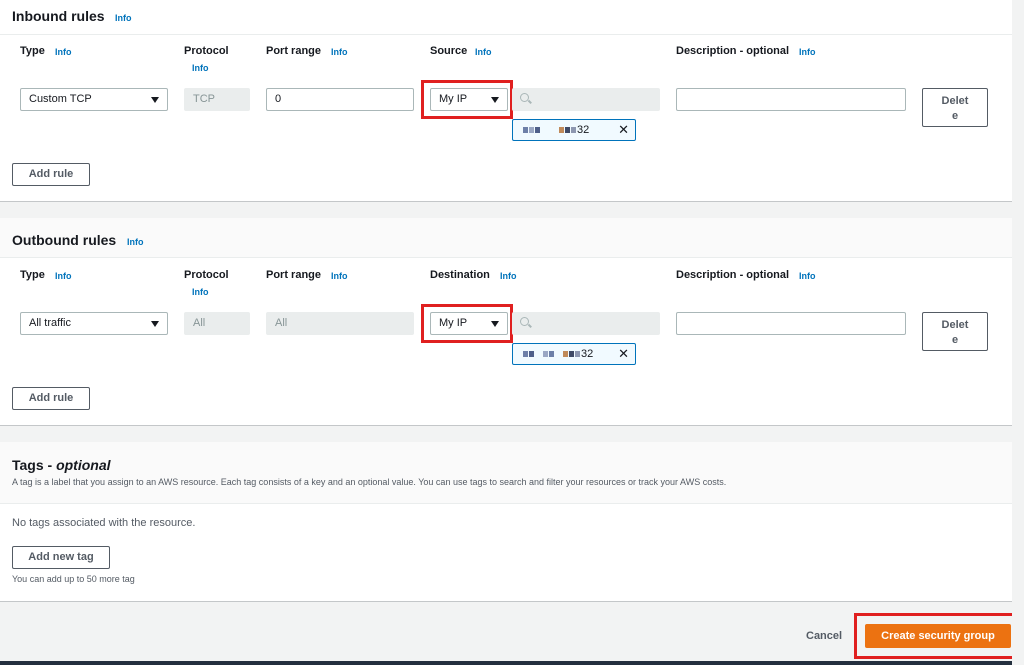 The height and width of the screenshot is (665, 1024). What do you see at coordinates (506, 473) in the screenshot?
I see `tags-panel-header` at bounding box center [506, 473].